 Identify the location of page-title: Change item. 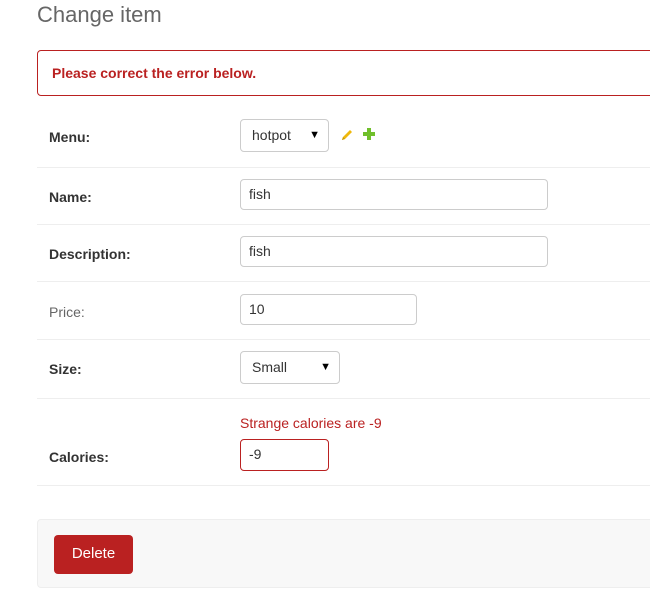
(99, 14).